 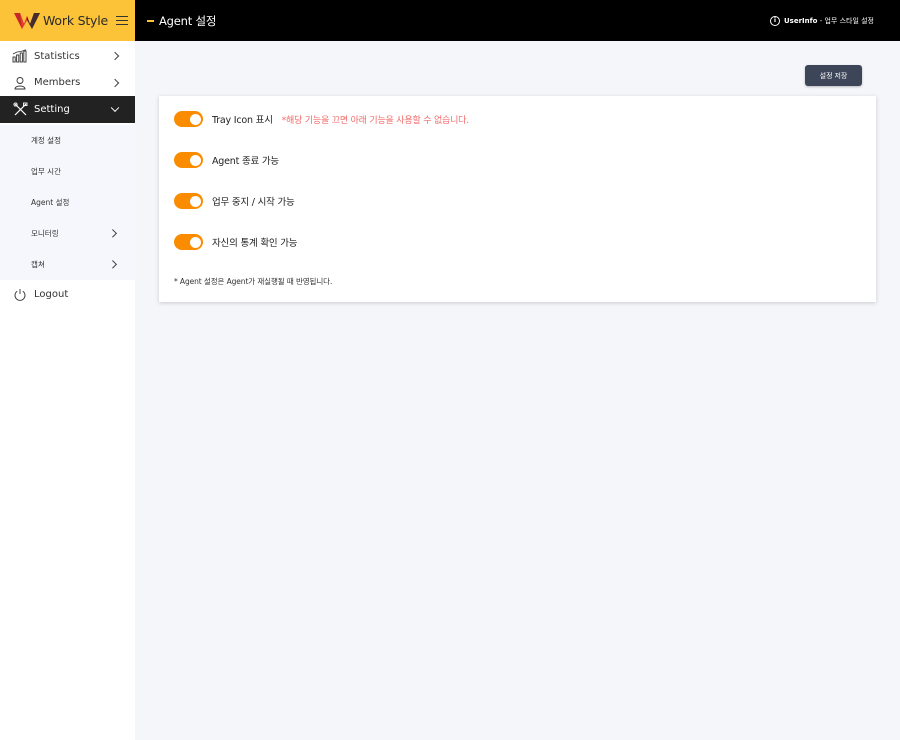 I want to click on agent-exit-toggle, so click(x=188, y=160).